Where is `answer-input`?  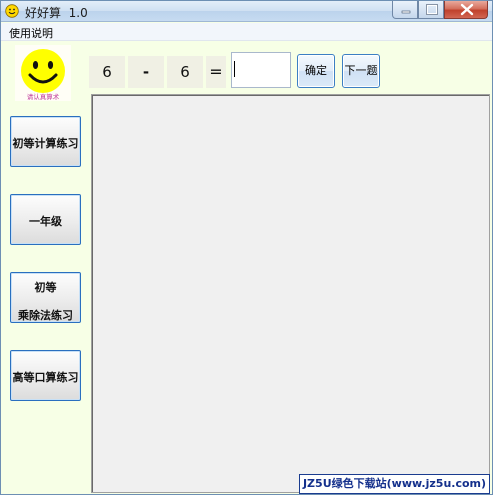 answer-input is located at coordinates (261, 70).